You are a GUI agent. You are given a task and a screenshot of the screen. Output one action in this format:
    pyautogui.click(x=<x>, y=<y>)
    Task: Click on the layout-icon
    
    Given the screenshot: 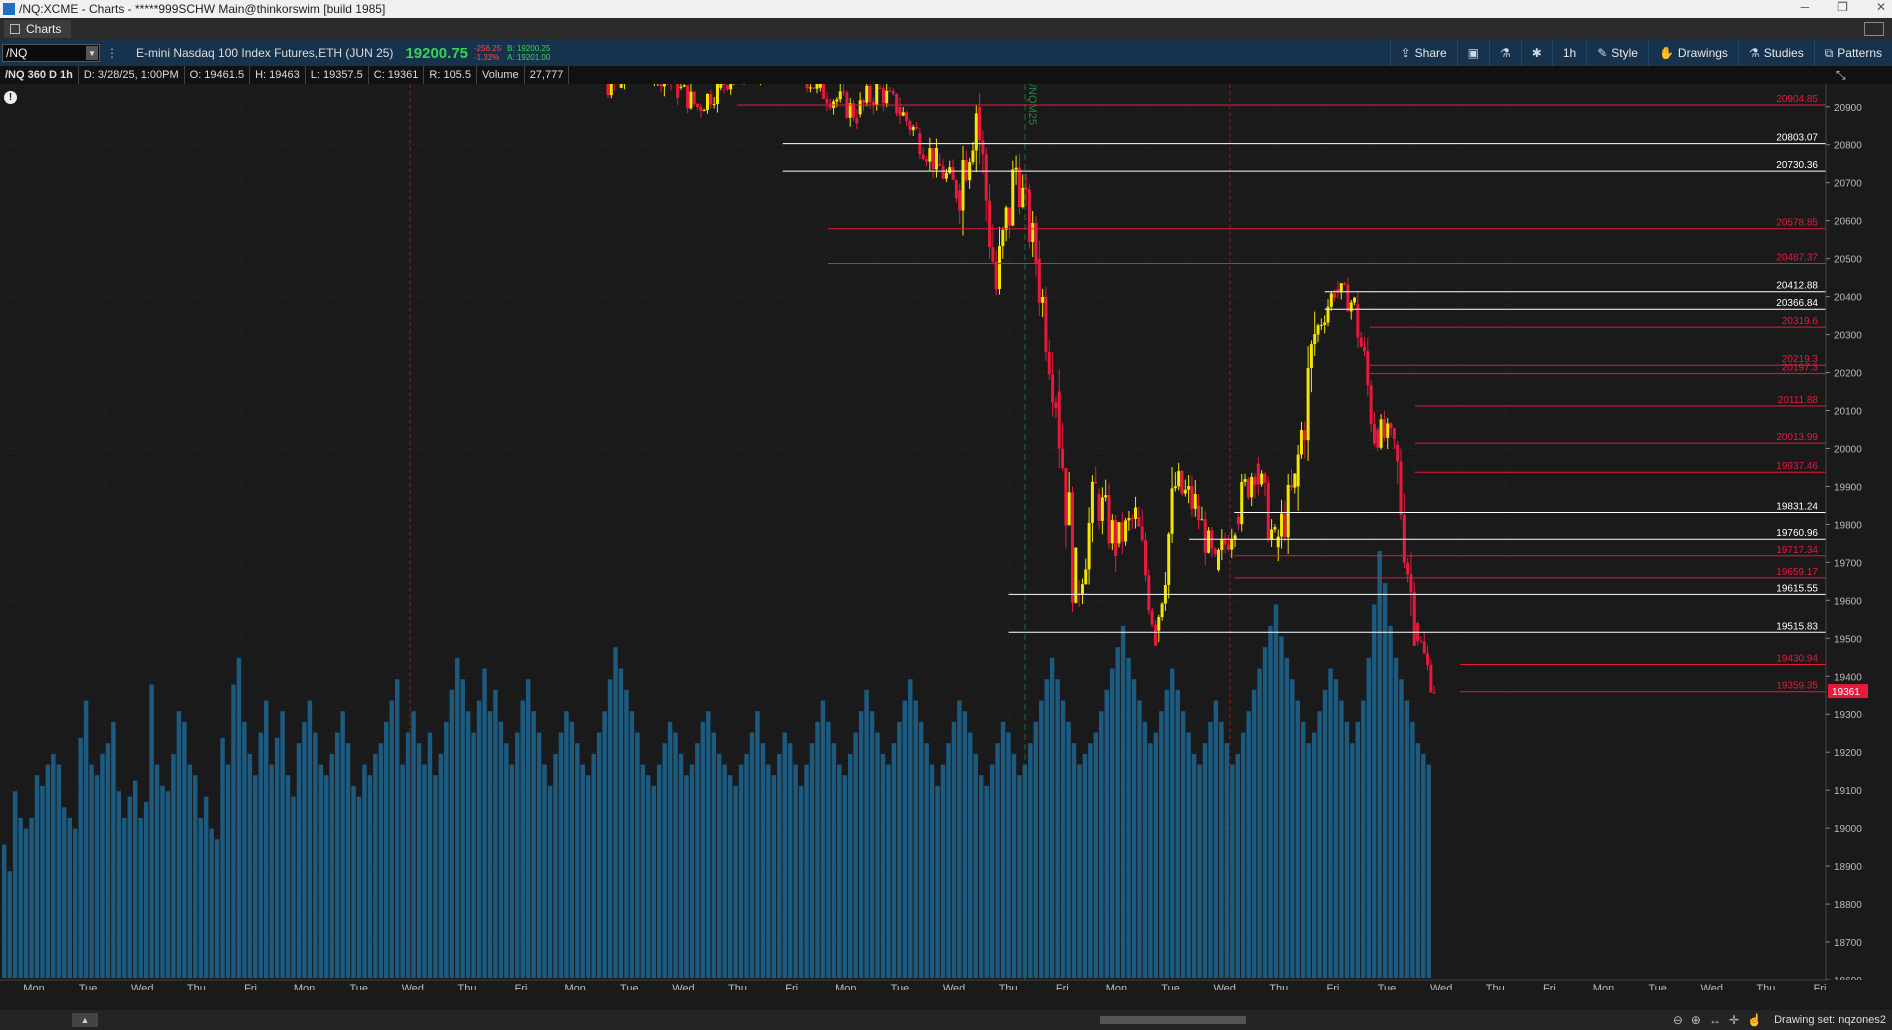 What is the action you would take?
    pyautogui.click(x=1874, y=29)
    